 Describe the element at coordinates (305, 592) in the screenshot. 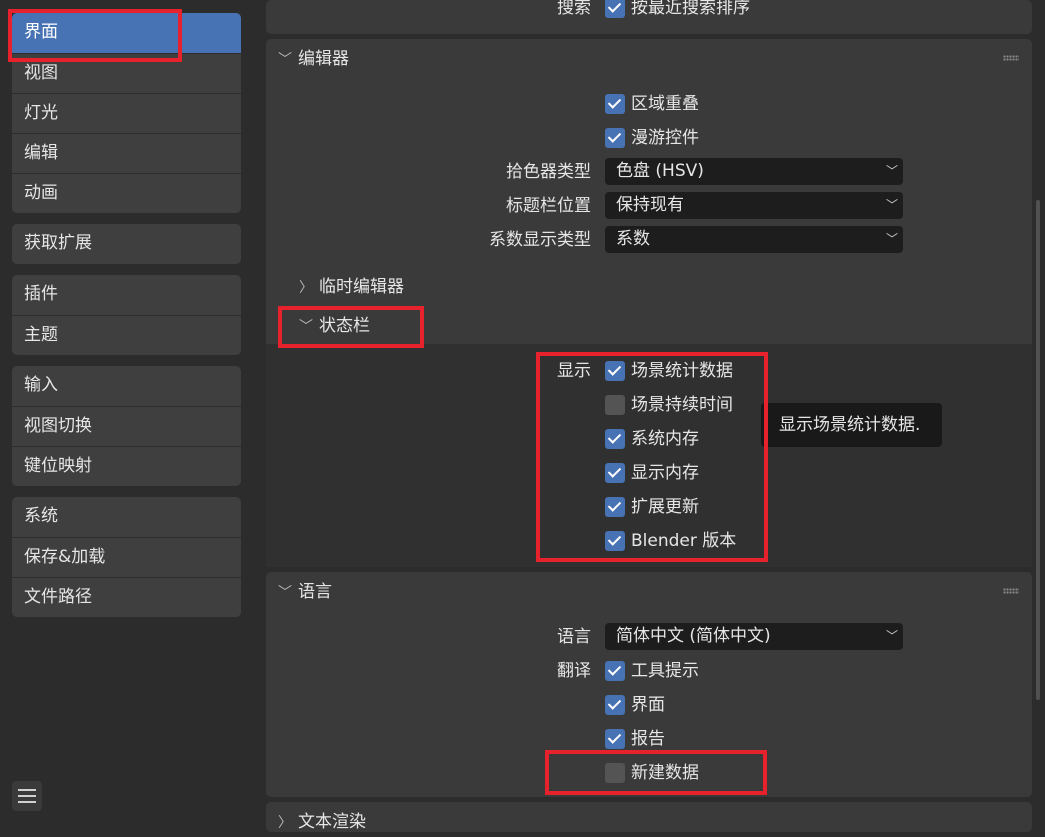

I see `language-panel-header: ﹀ 语言` at that location.